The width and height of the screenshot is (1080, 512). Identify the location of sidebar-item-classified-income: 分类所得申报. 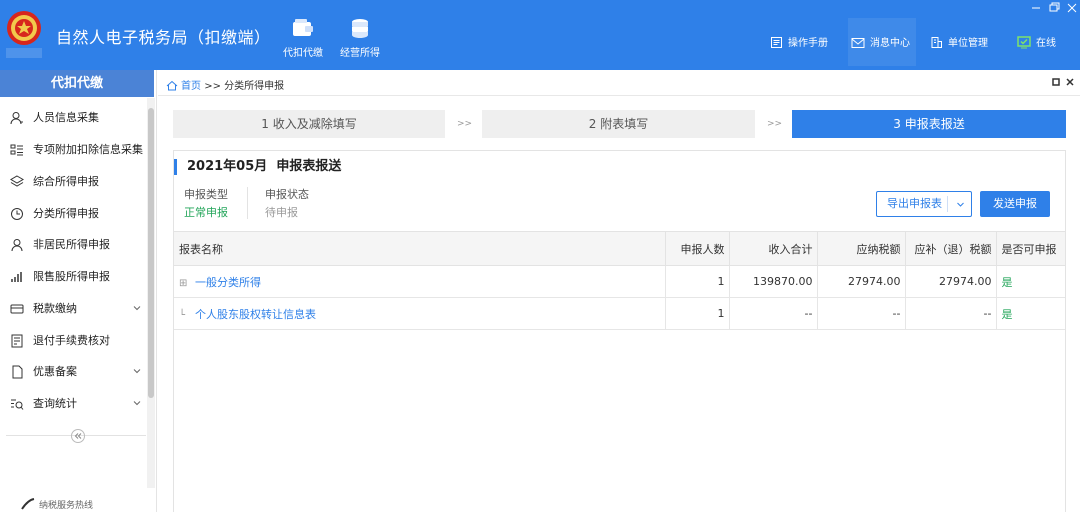
(74, 214).